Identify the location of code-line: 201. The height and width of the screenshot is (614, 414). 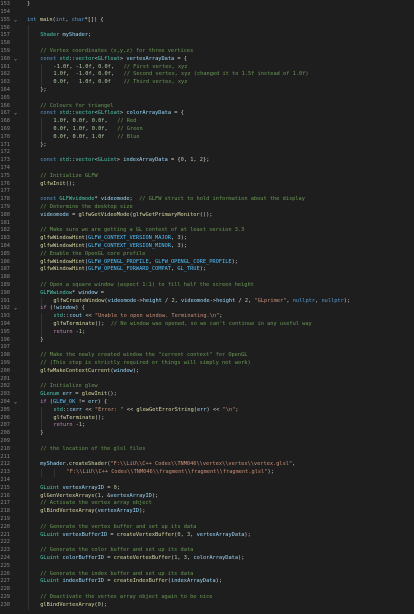
(207, 379).